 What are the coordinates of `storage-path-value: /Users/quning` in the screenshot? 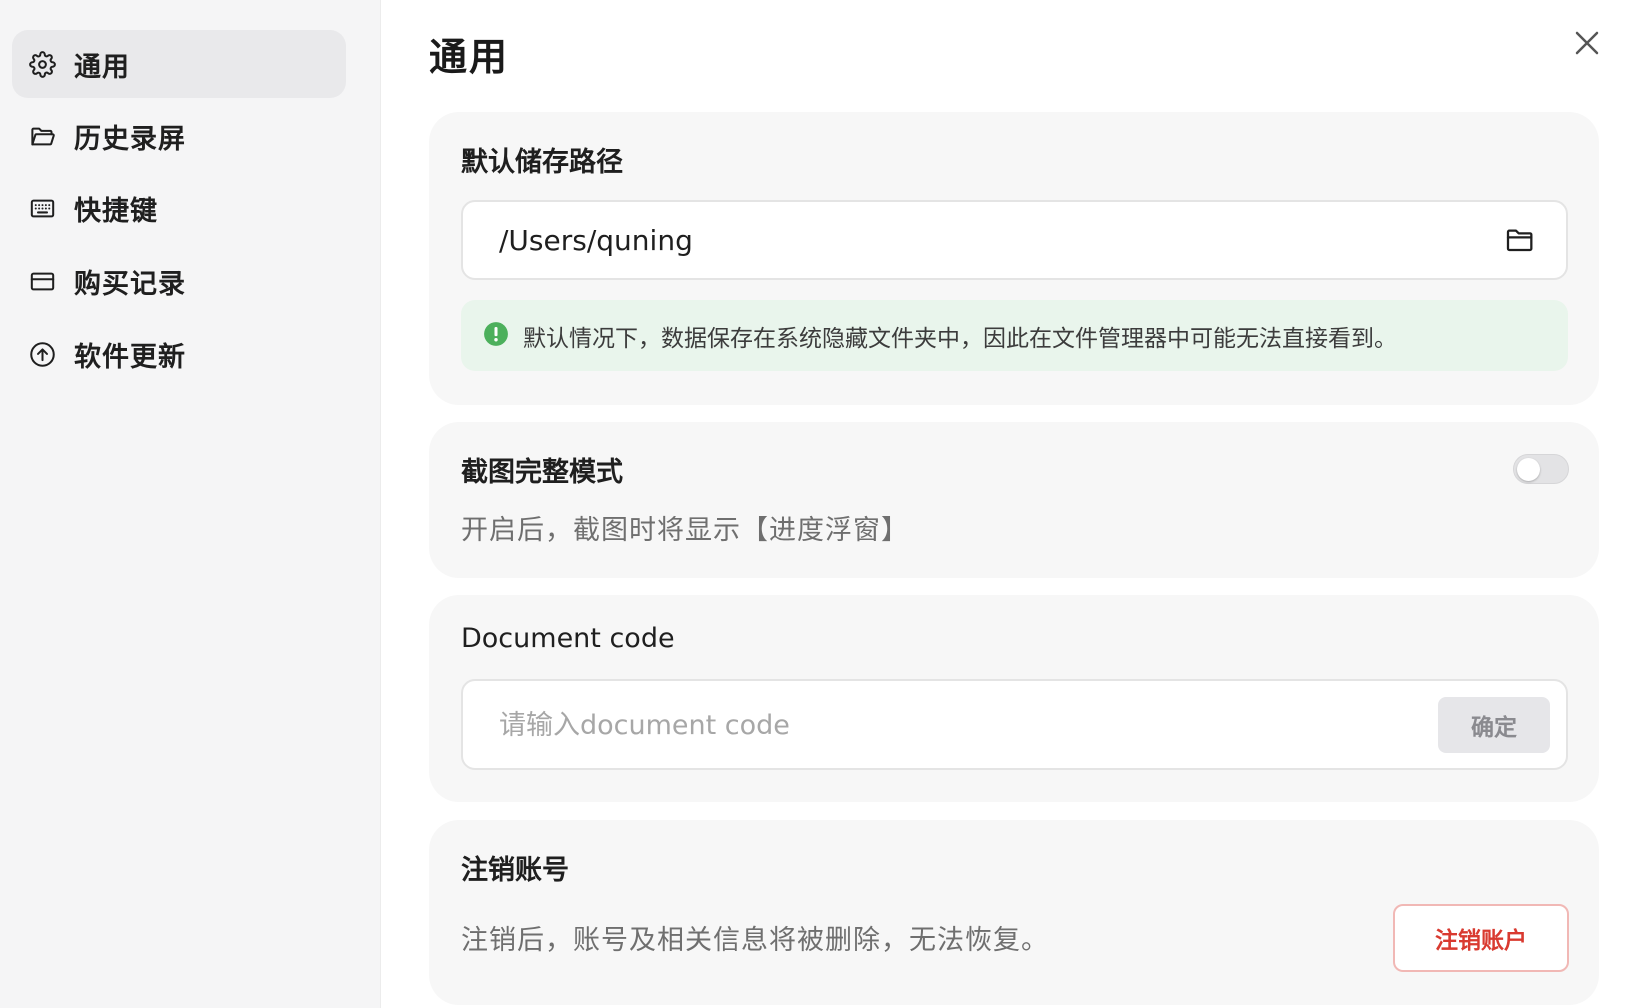 It's located at (596, 240).